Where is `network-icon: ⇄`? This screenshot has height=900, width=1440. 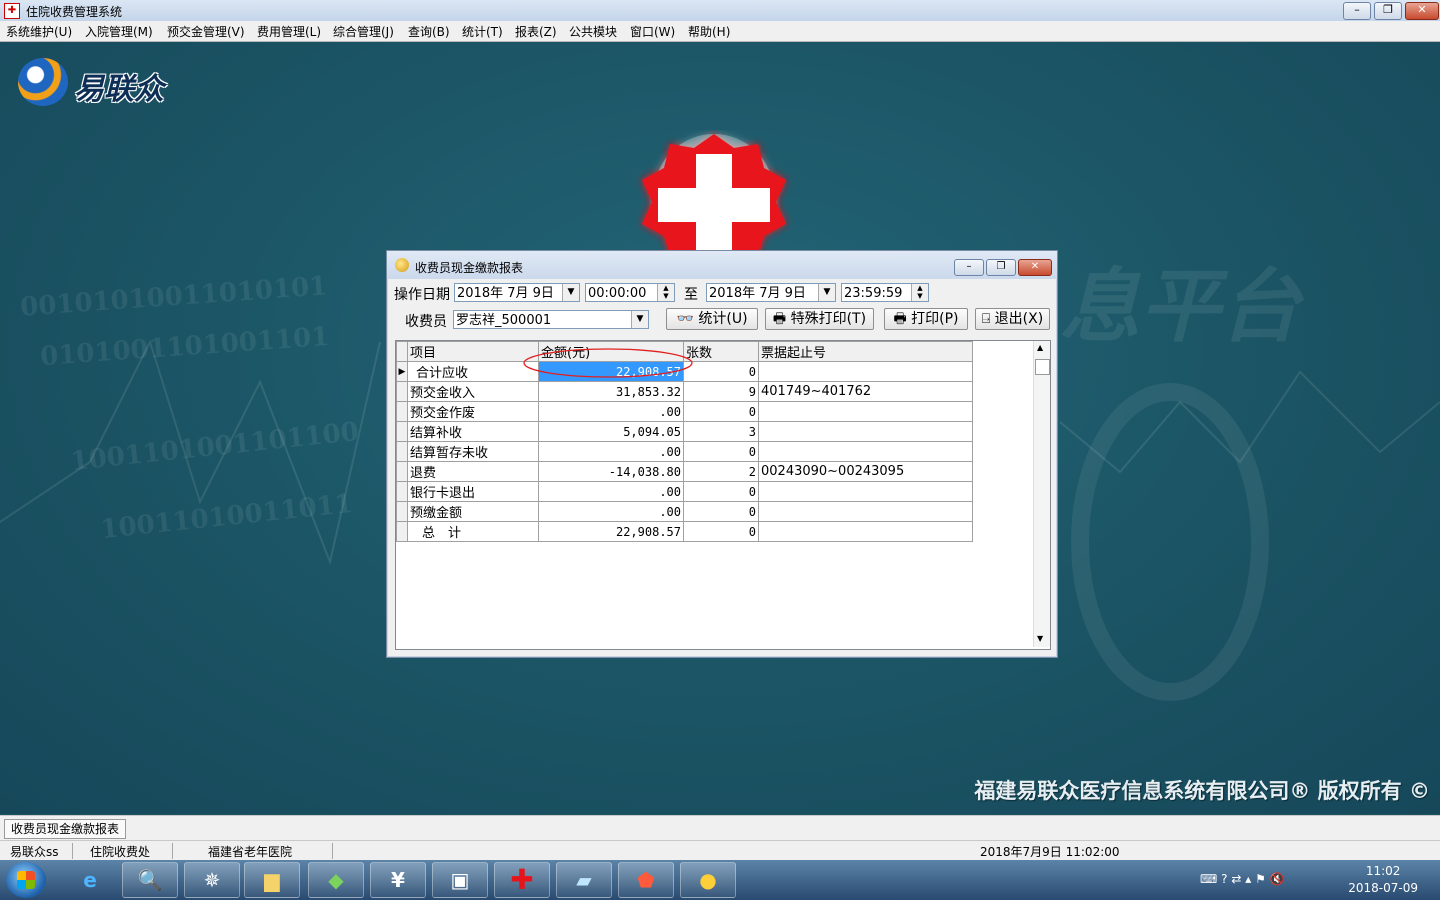 network-icon: ⇄ is located at coordinates (1236, 879).